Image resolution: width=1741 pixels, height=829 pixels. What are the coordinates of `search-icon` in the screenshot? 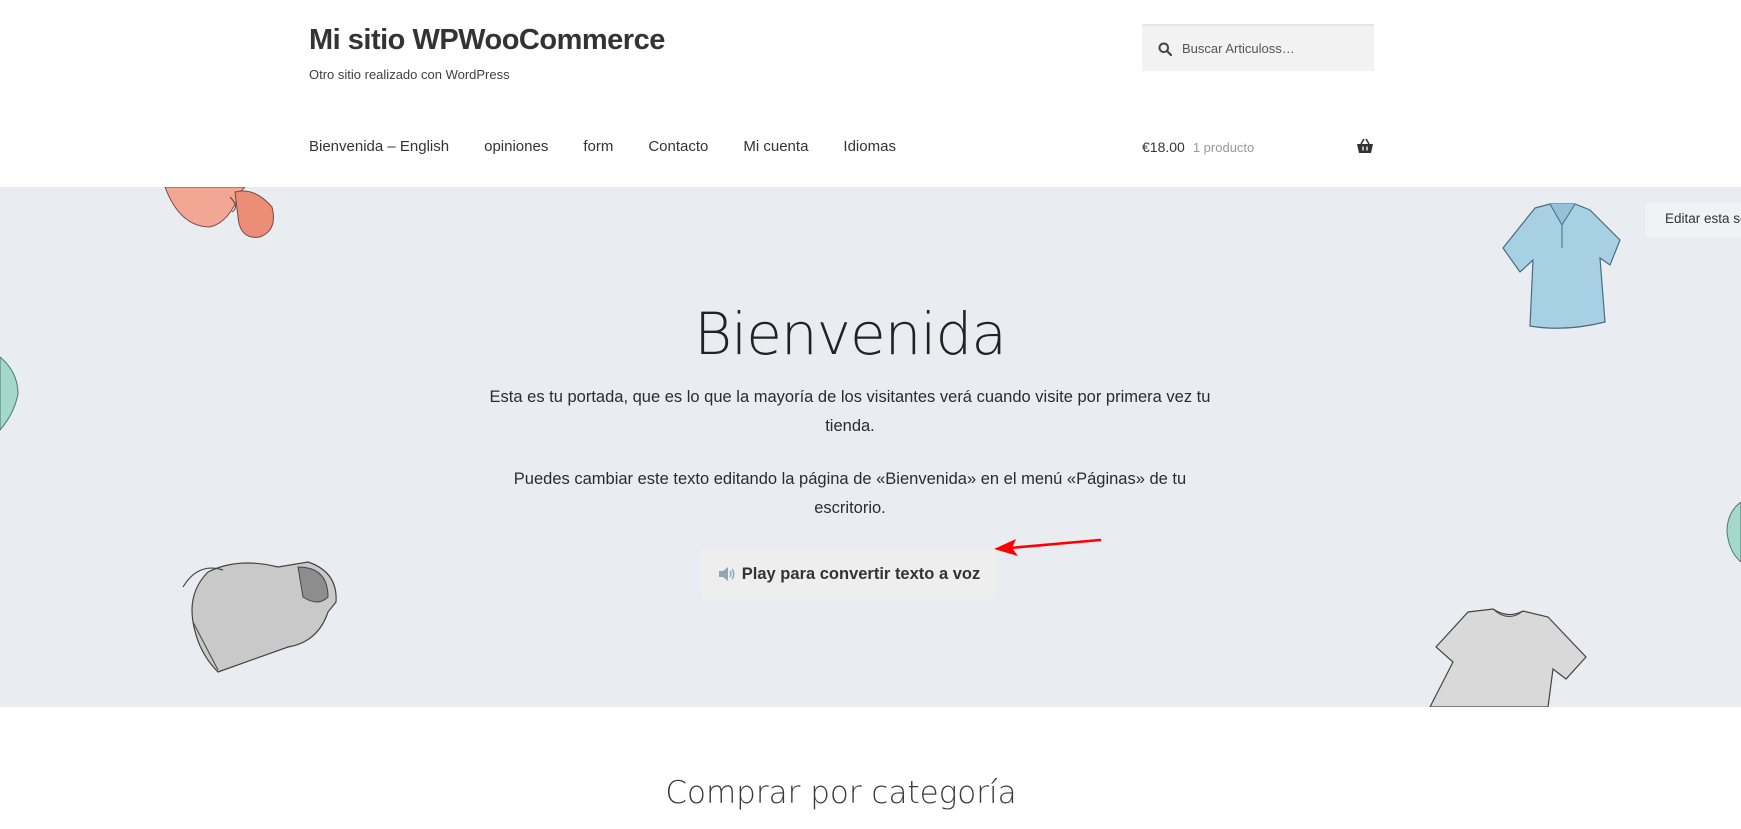 It's located at (1165, 49).